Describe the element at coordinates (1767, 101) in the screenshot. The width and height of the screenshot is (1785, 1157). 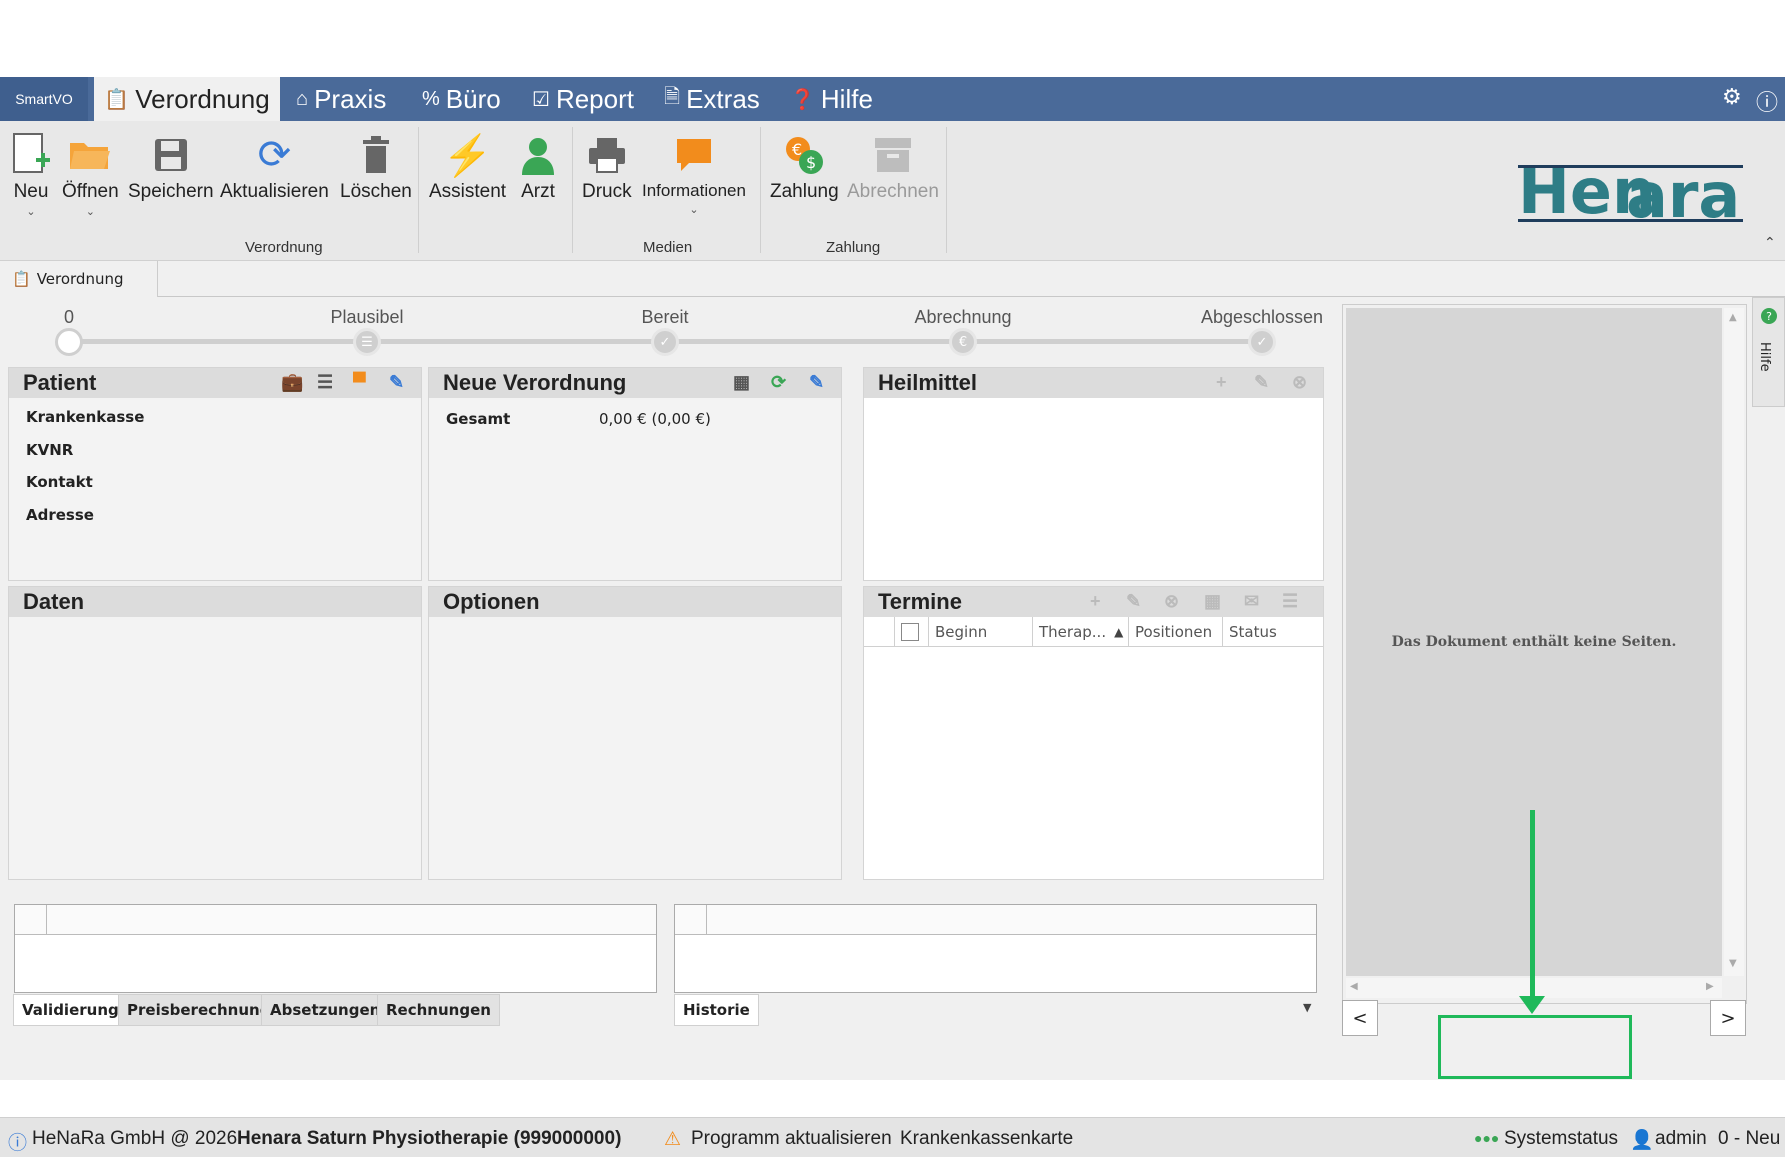
I see `info-icon: ⓘ` at that location.